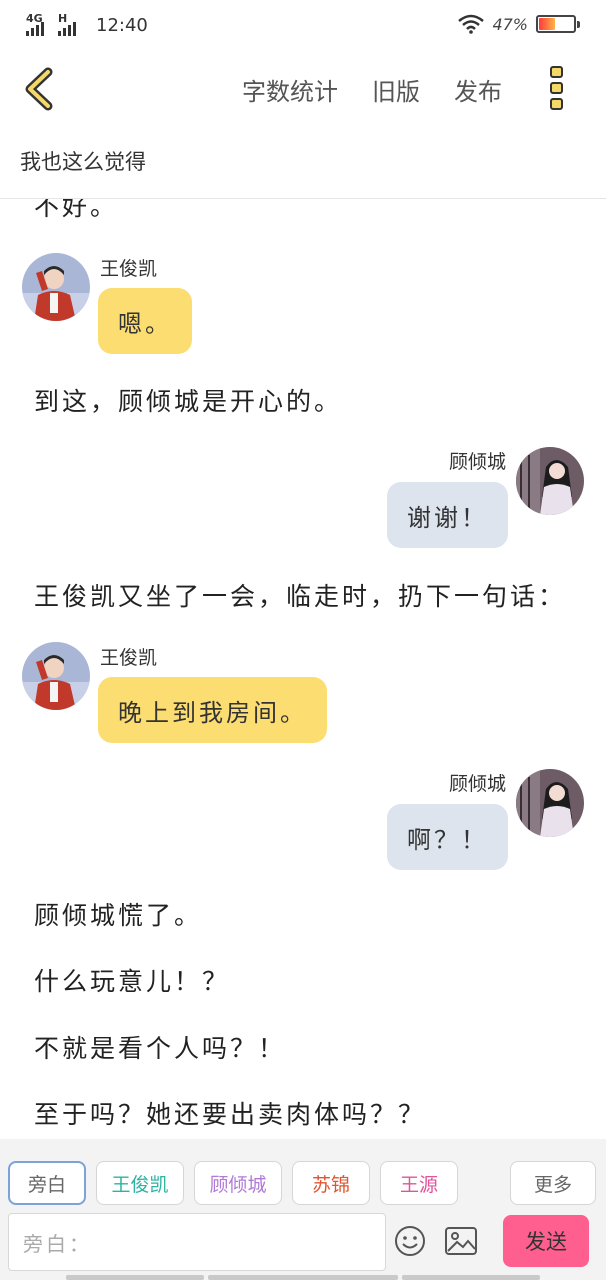 This screenshot has height=1280, width=606. What do you see at coordinates (122, 25) in the screenshot?
I see `clock: 12:40` at bounding box center [122, 25].